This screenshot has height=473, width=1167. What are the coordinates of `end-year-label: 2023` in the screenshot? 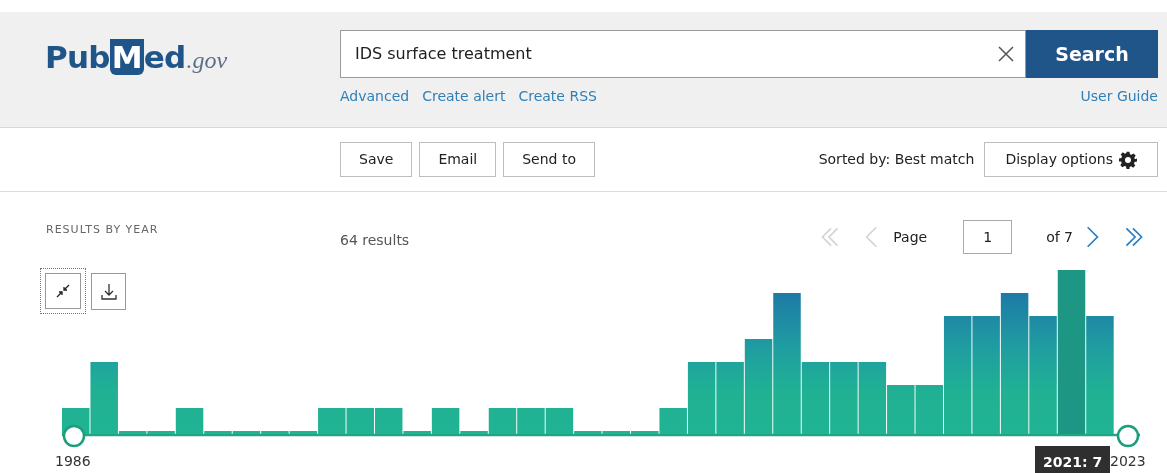 It's located at (1128, 461).